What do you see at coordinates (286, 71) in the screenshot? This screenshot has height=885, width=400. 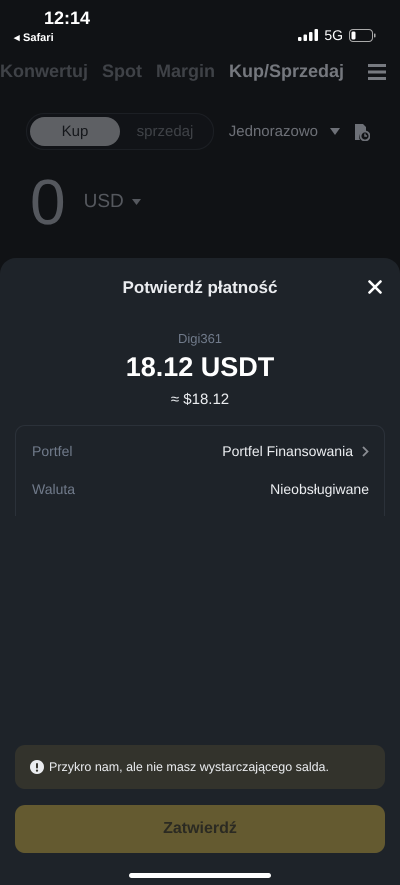 I see `nav-tab: Kup/Sprzedaj` at bounding box center [286, 71].